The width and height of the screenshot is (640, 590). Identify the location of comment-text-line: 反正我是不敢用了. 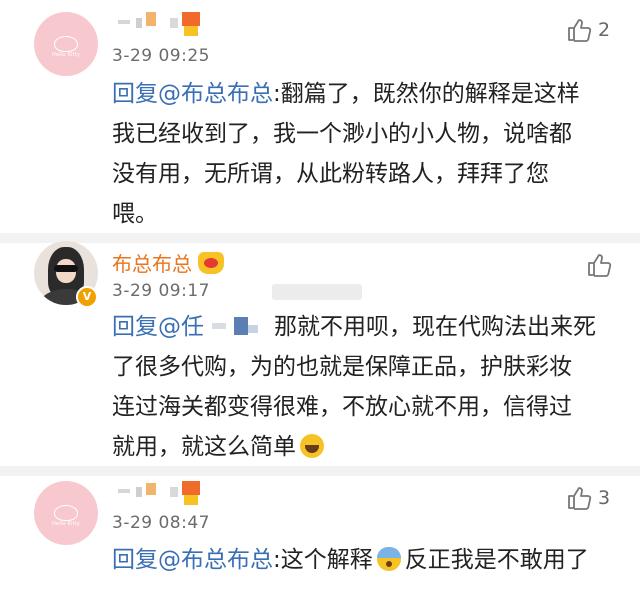
(496, 560).